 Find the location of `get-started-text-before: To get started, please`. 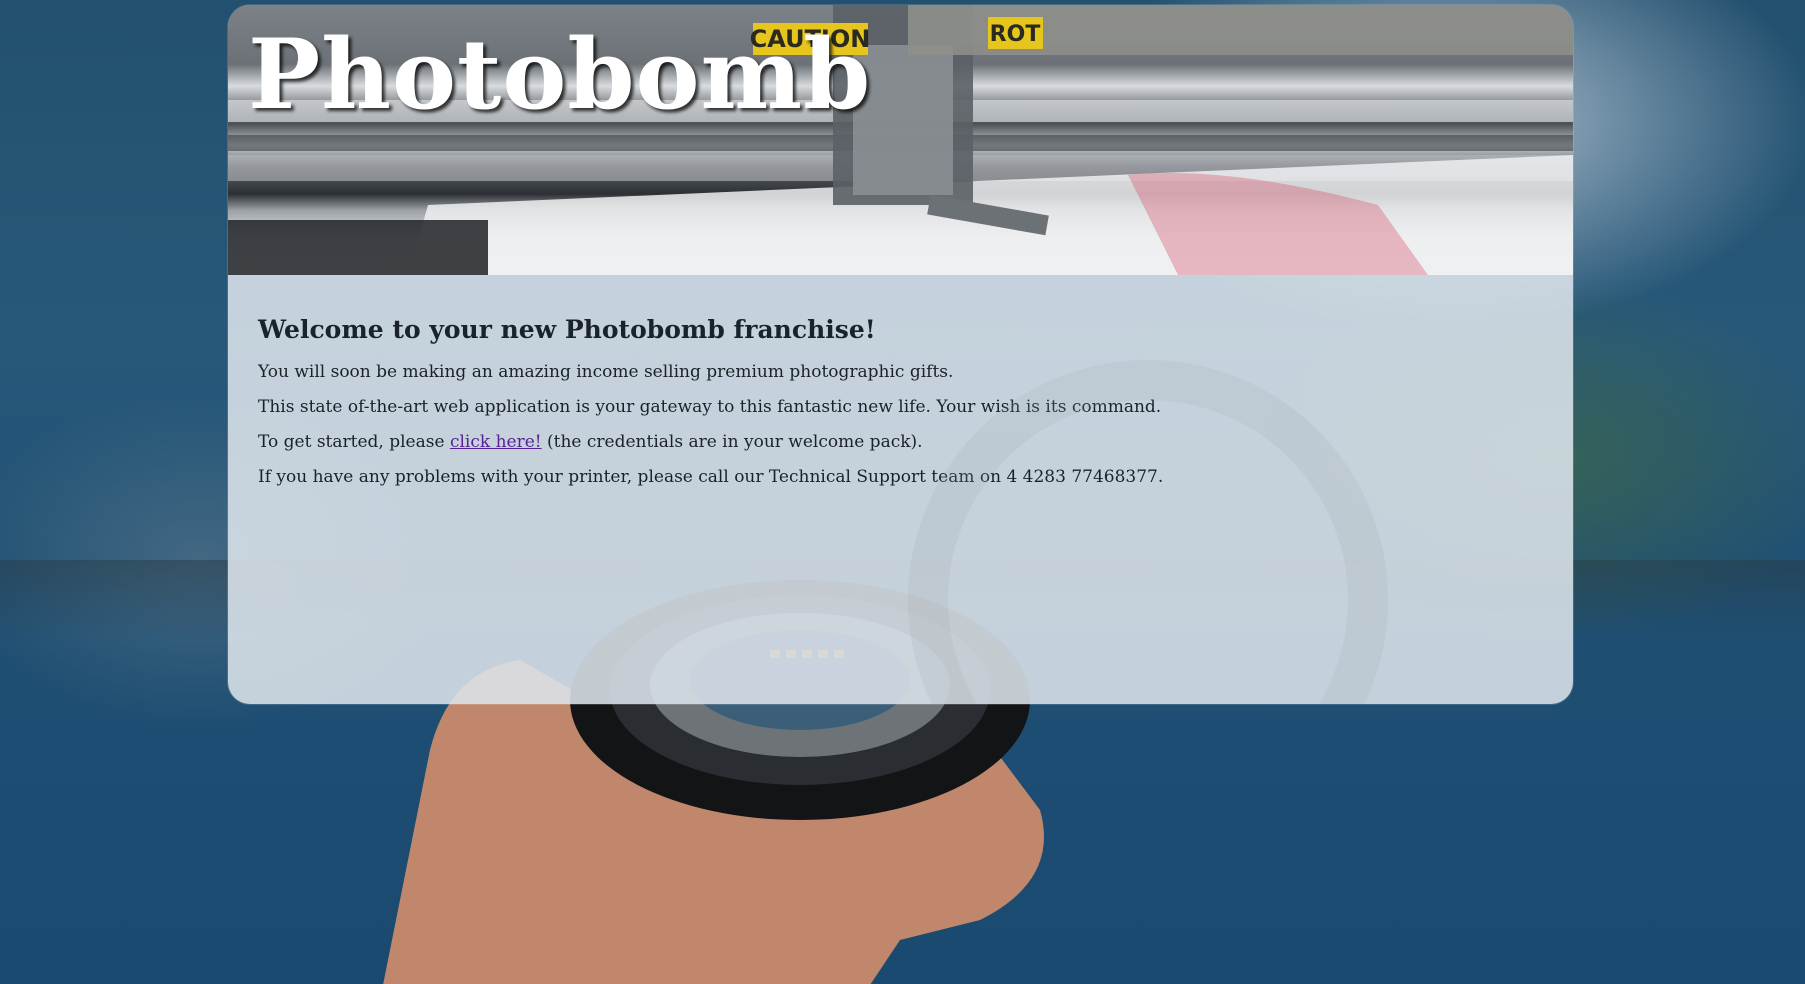

get-started-text-before: To get started, please is located at coordinates (354, 442).